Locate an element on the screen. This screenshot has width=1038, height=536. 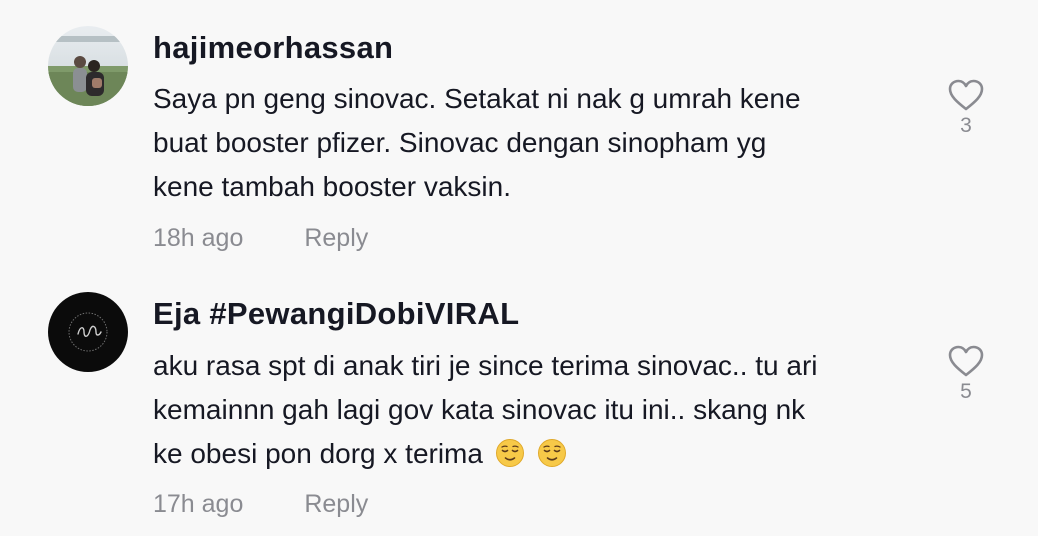
like-button: 3 is located at coordinates (966, 108).